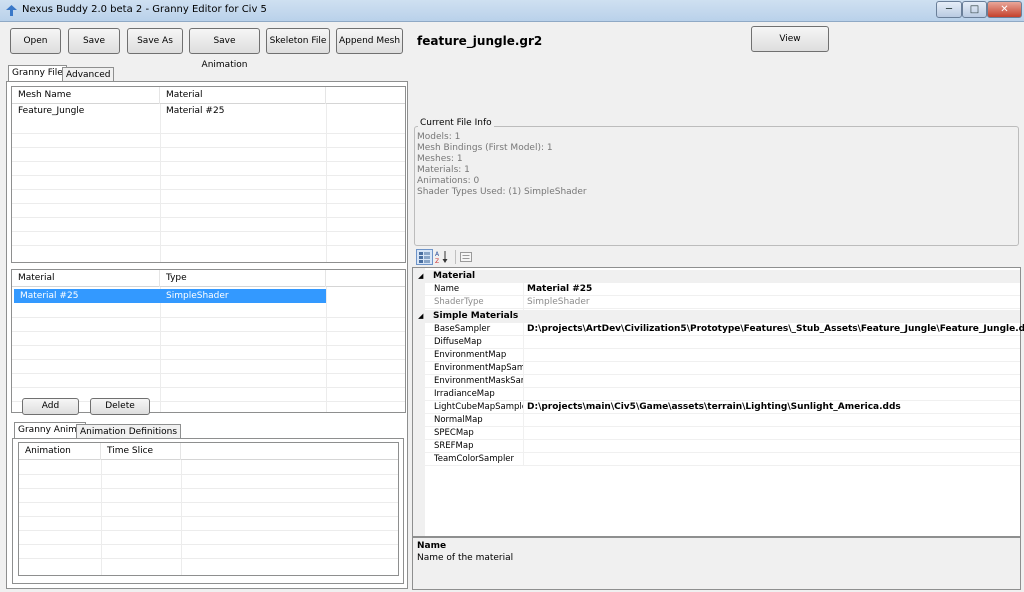 The width and height of the screenshot is (1024, 592). Describe the element at coordinates (432, 546) in the screenshot. I see `description-title: Name` at that location.